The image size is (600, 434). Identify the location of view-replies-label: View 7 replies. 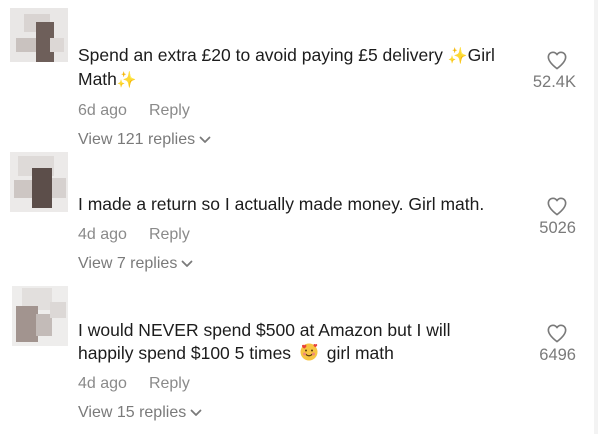
(128, 263).